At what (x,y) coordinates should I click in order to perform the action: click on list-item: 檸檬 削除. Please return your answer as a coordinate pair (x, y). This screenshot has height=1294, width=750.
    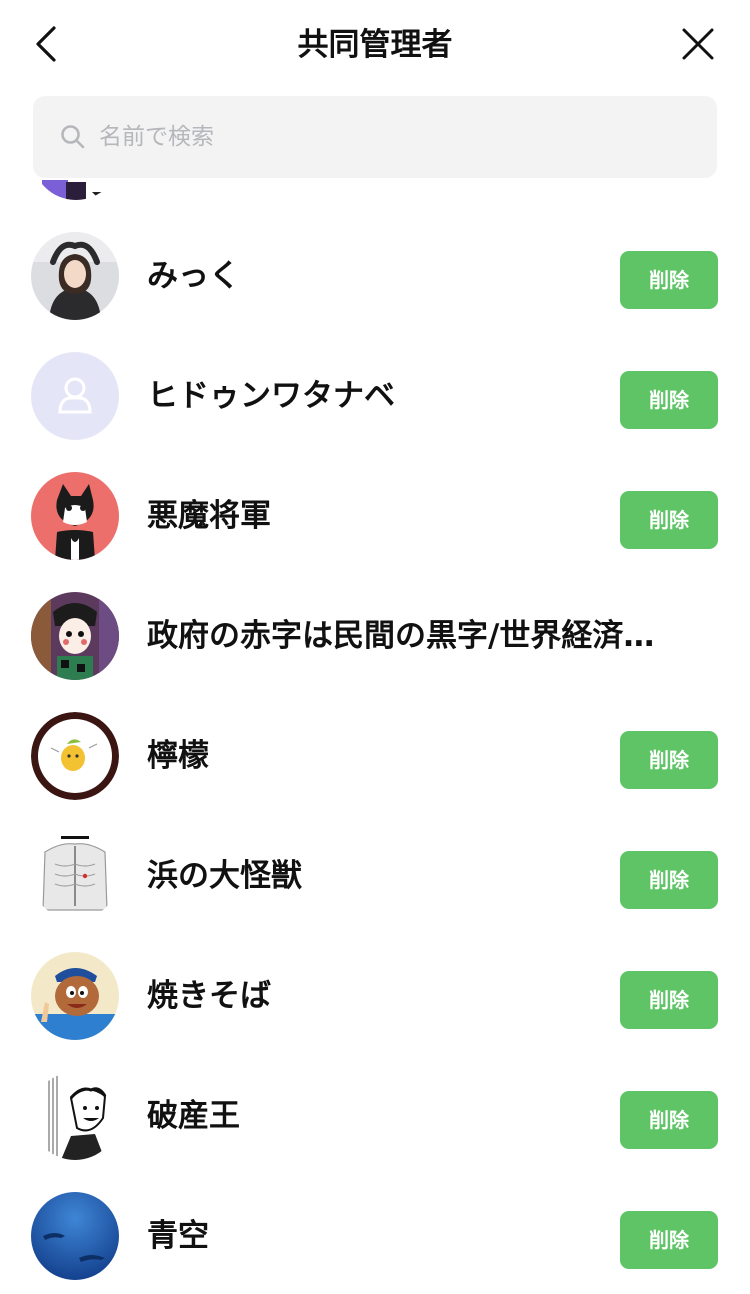
    Looking at the image, I should click on (375, 756).